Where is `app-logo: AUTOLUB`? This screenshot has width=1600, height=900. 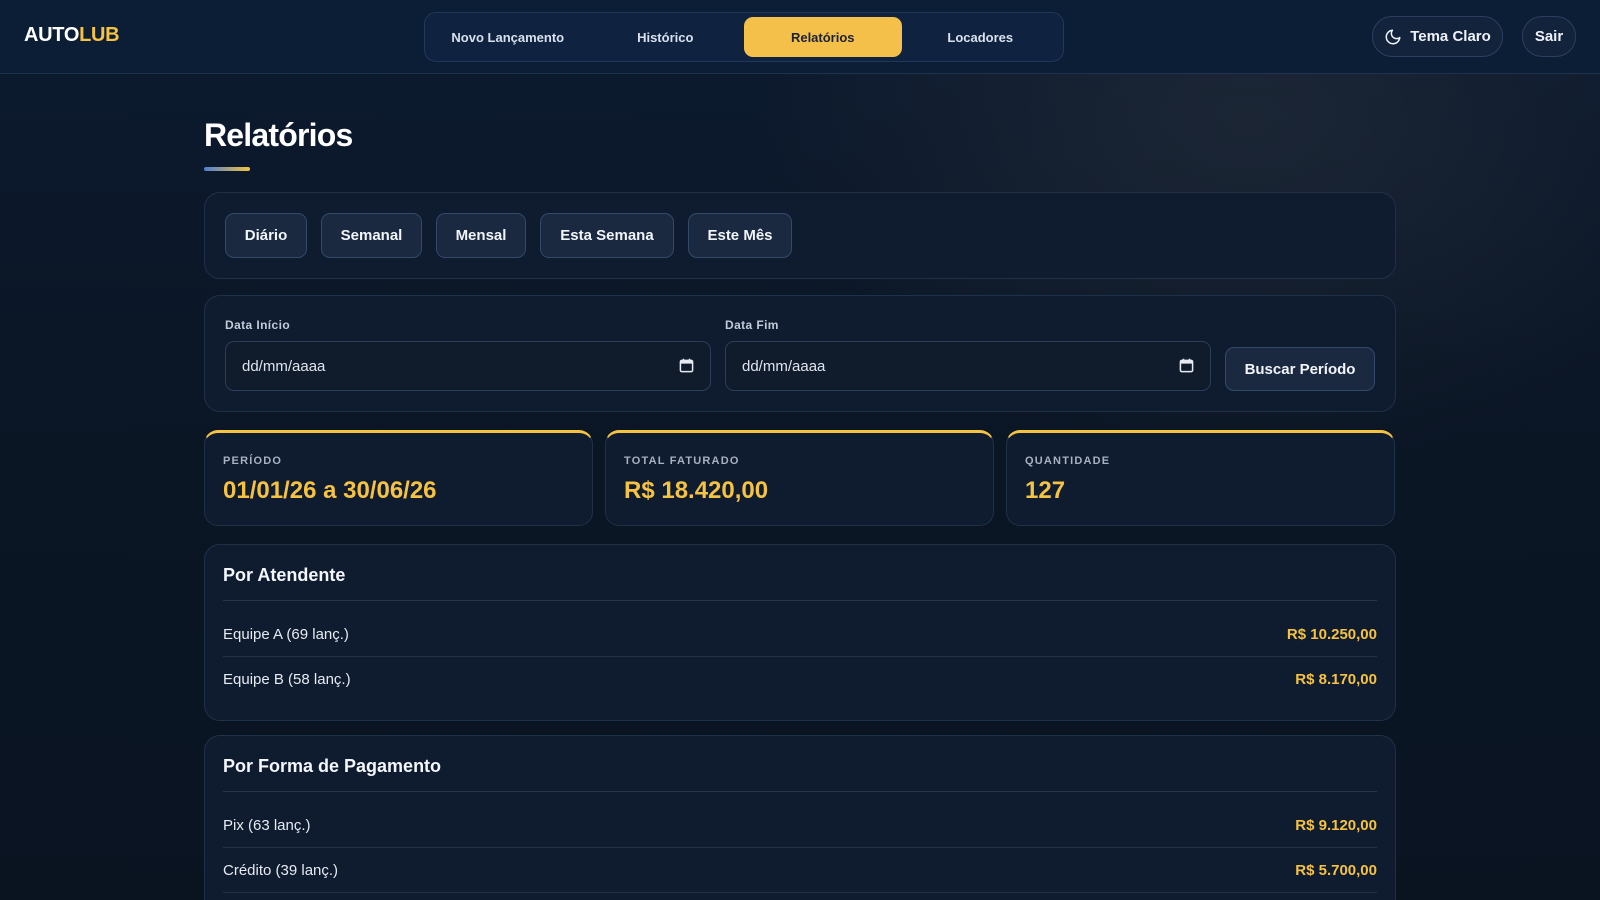
app-logo: AUTOLUB is located at coordinates (72, 35).